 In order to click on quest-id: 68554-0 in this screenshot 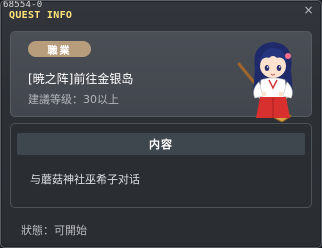, I will do `click(23, 5)`.